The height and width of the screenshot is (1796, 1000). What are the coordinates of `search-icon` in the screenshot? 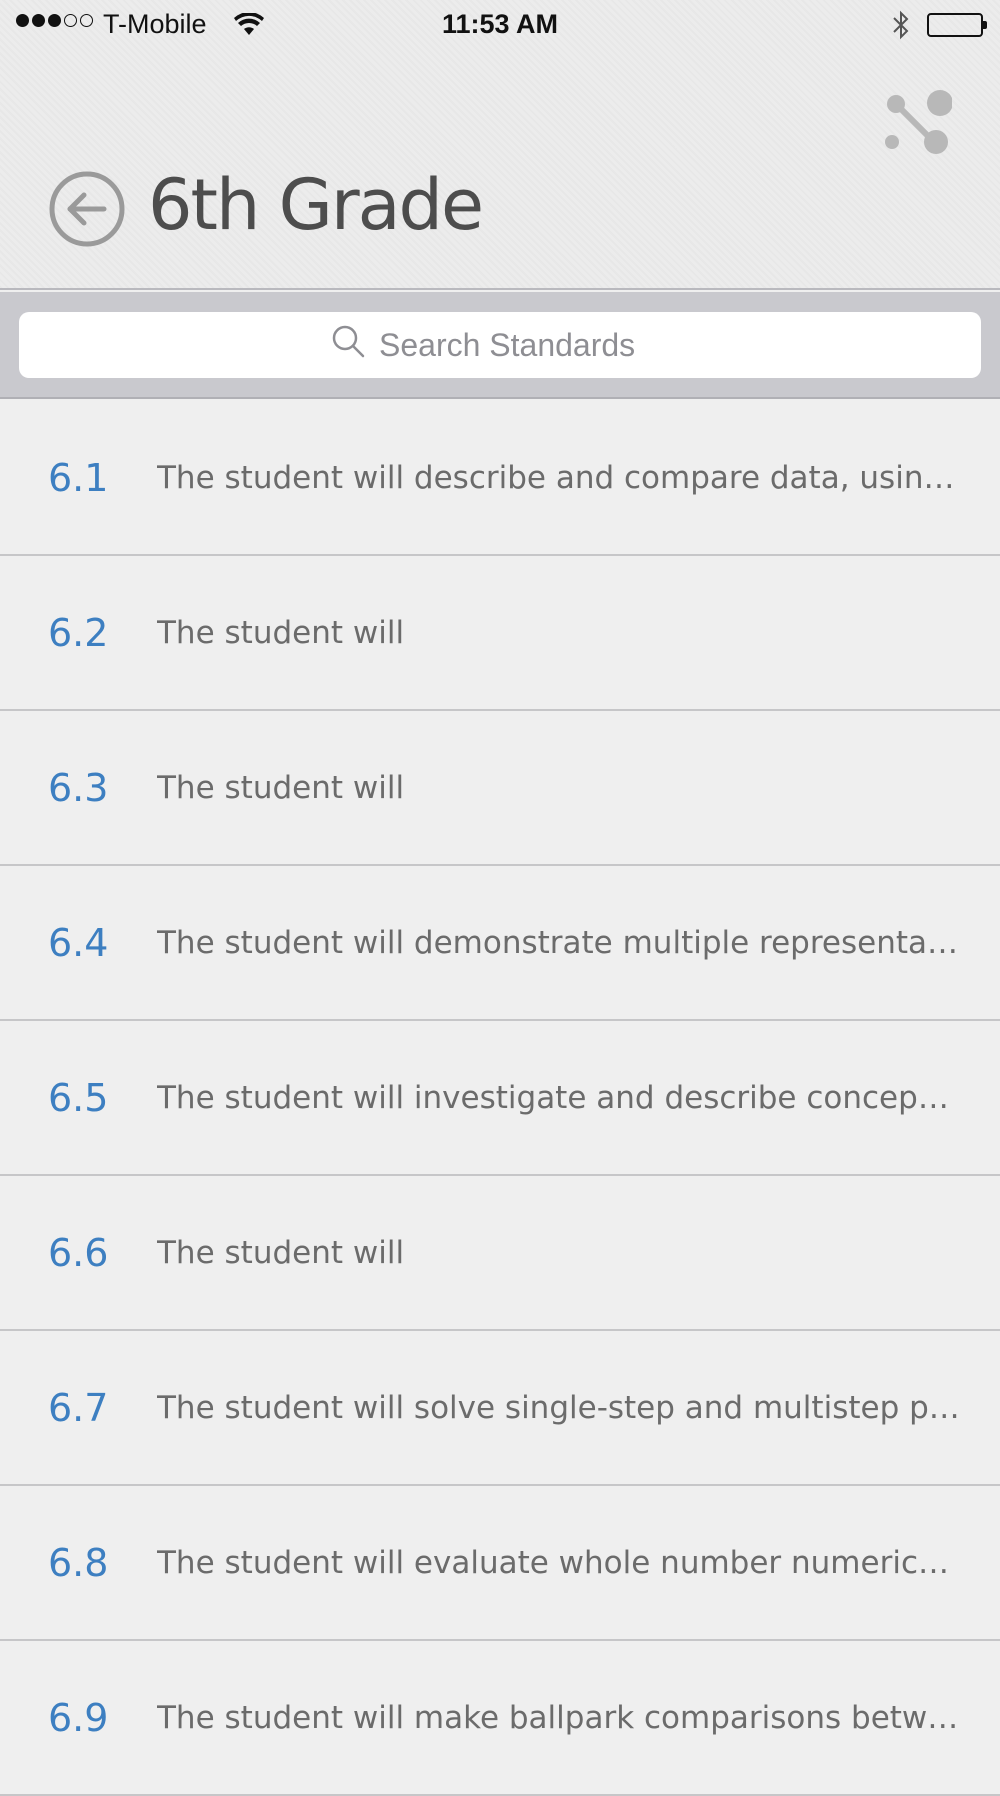 It's located at (348, 345).